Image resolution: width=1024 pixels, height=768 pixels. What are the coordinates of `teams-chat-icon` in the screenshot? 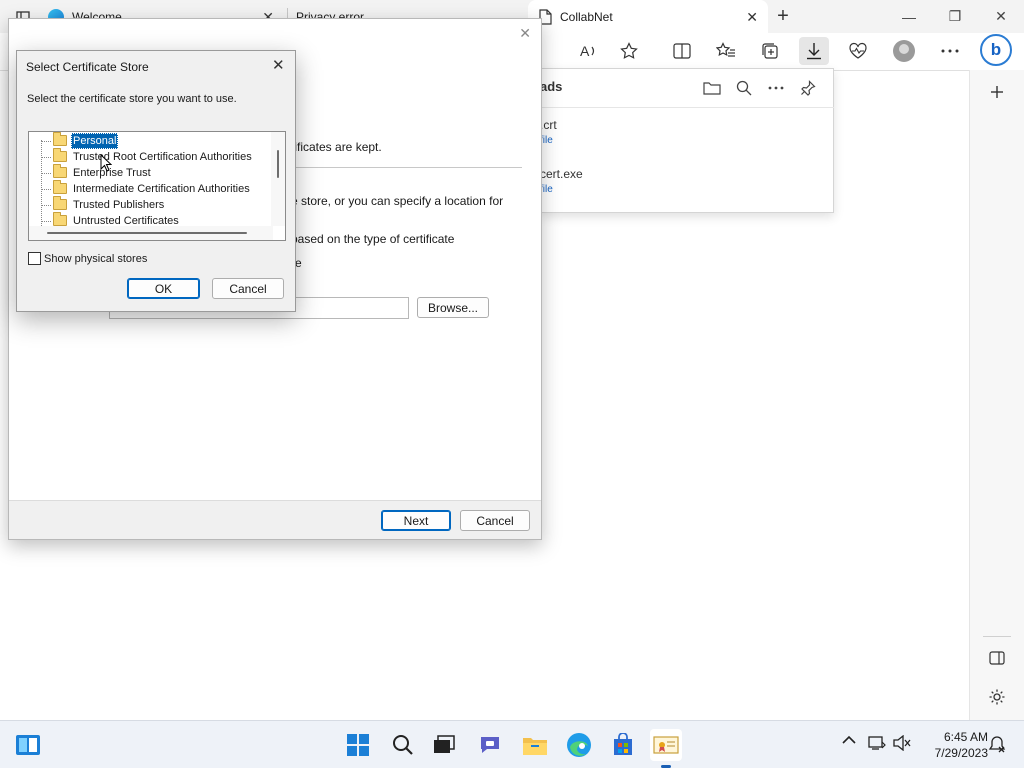 It's located at (490, 745).